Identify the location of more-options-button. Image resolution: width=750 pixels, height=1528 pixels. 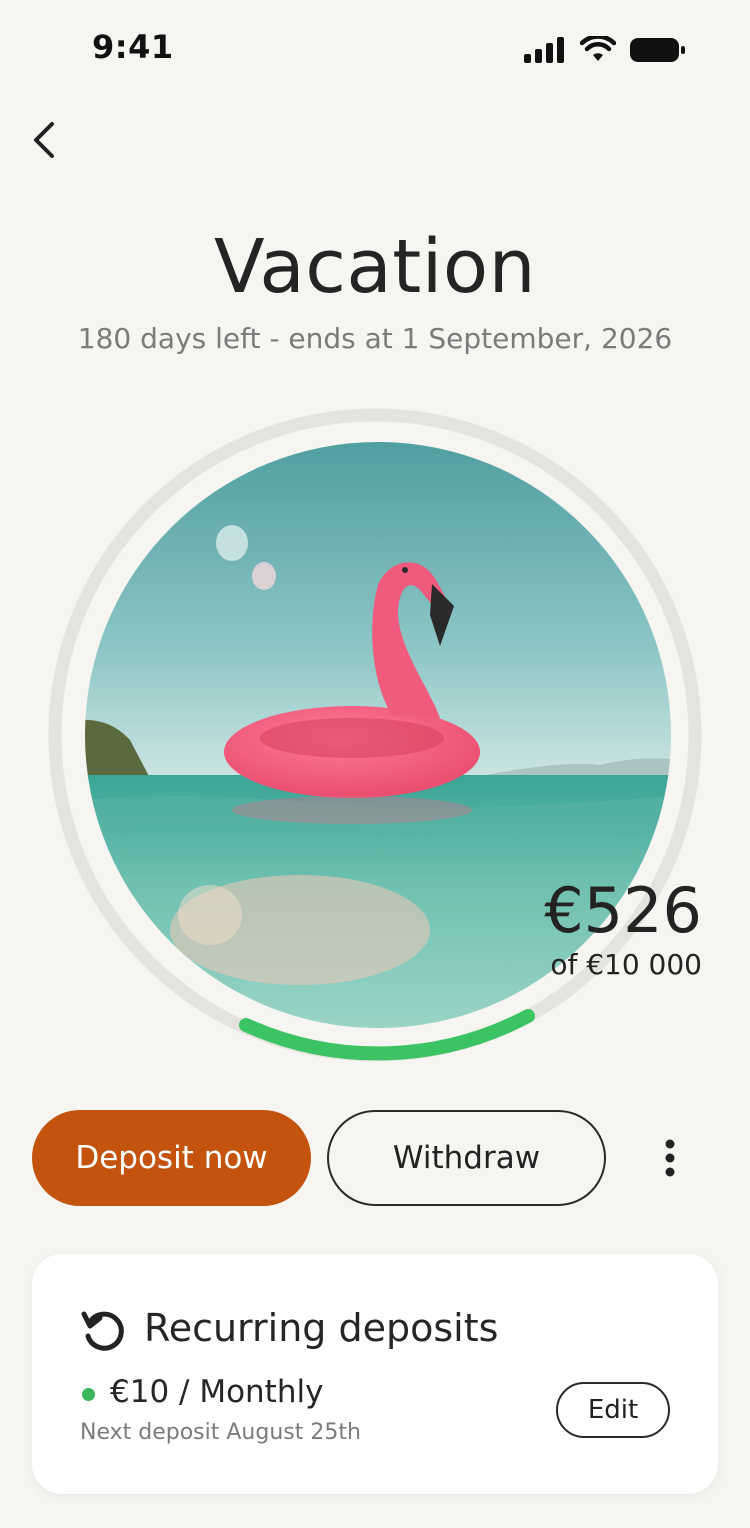
(670, 1158).